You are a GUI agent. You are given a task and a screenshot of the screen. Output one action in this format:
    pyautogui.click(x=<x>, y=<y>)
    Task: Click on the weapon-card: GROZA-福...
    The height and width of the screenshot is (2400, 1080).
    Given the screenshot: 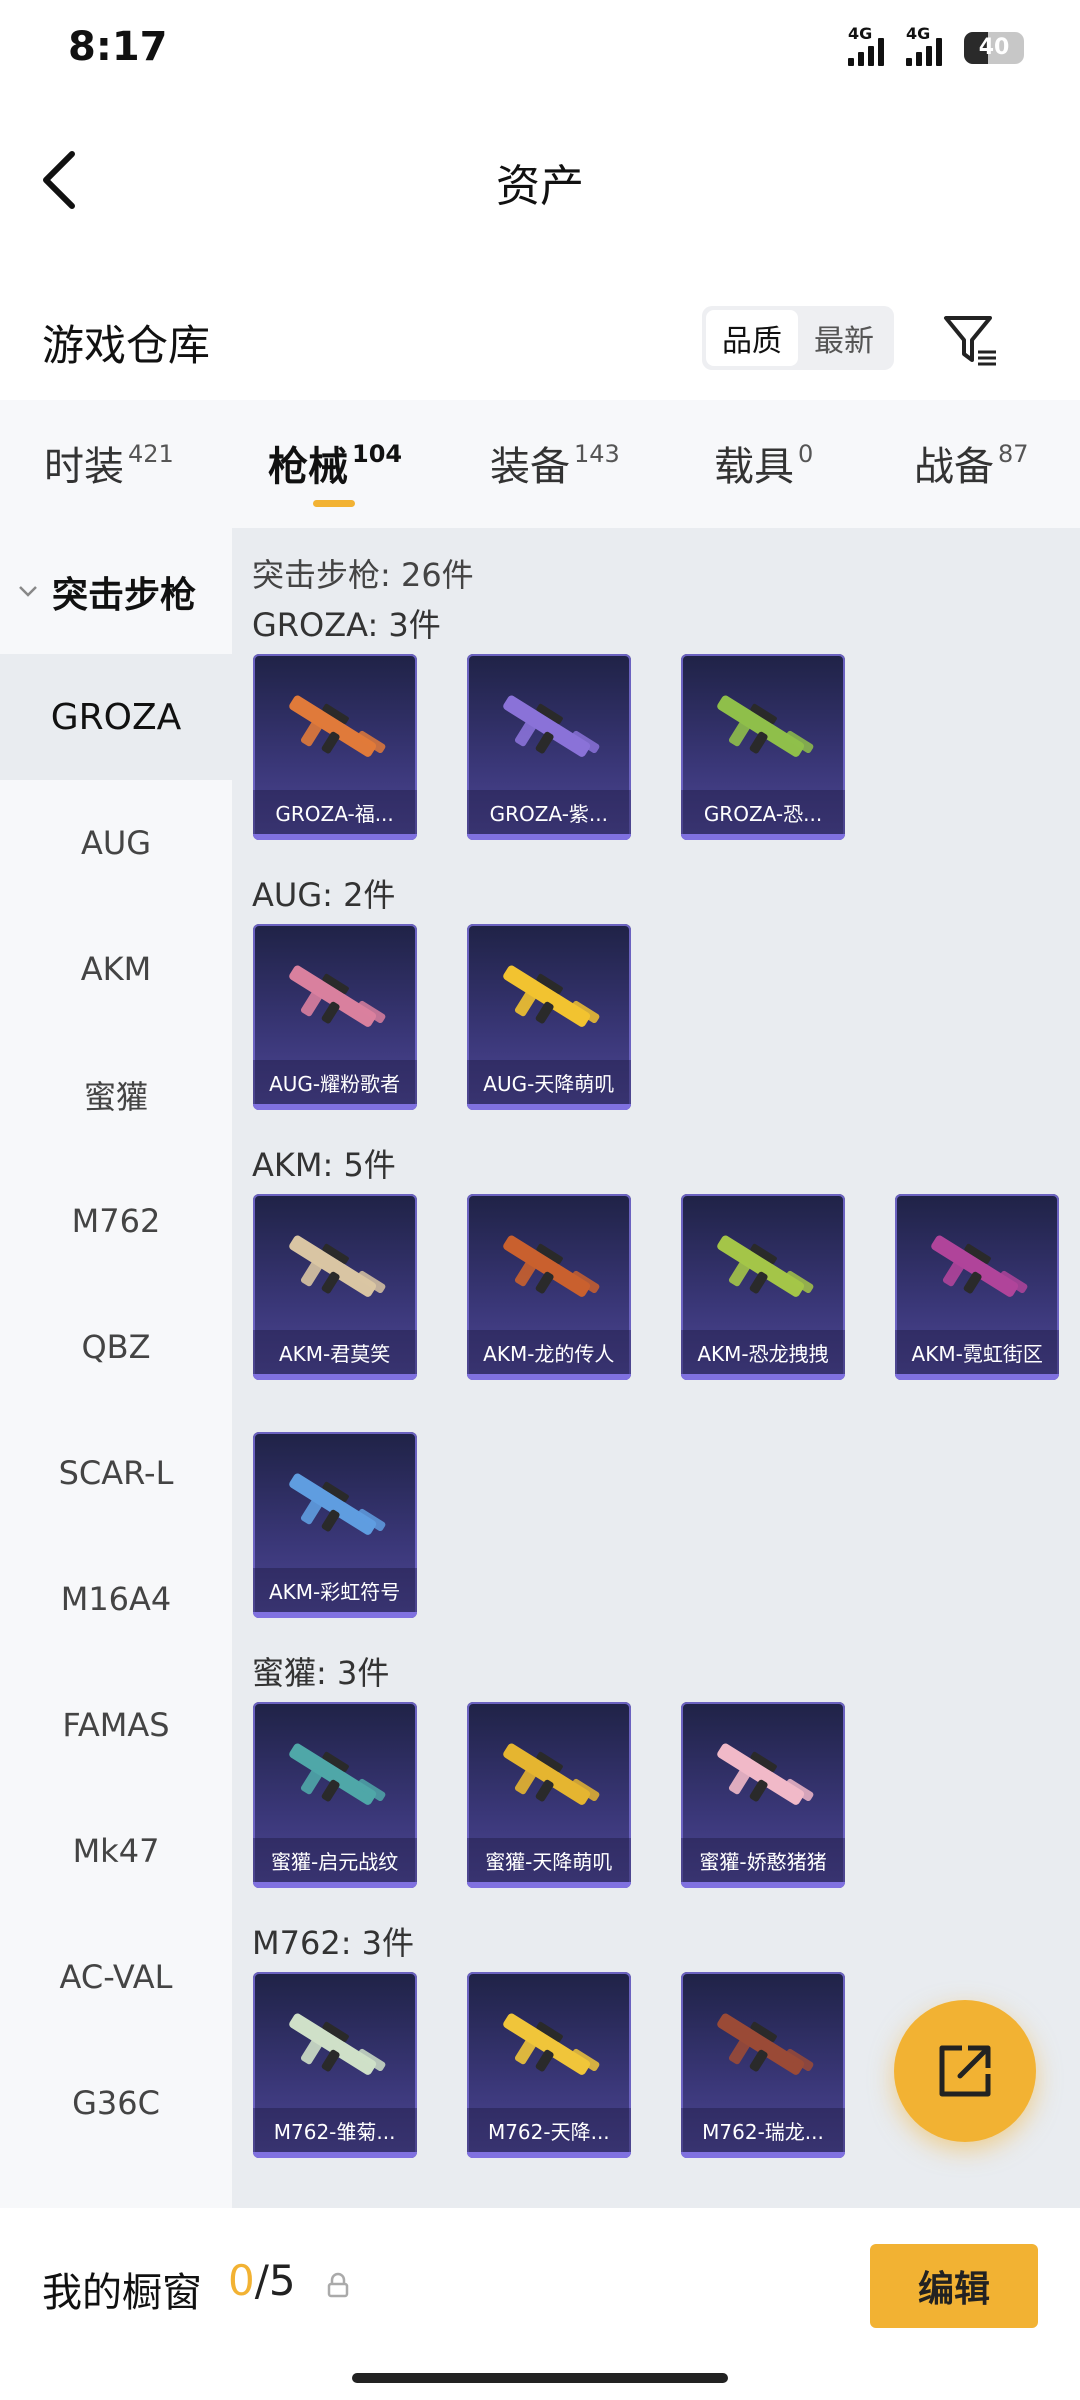 What is the action you would take?
    pyautogui.click(x=334, y=747)
    